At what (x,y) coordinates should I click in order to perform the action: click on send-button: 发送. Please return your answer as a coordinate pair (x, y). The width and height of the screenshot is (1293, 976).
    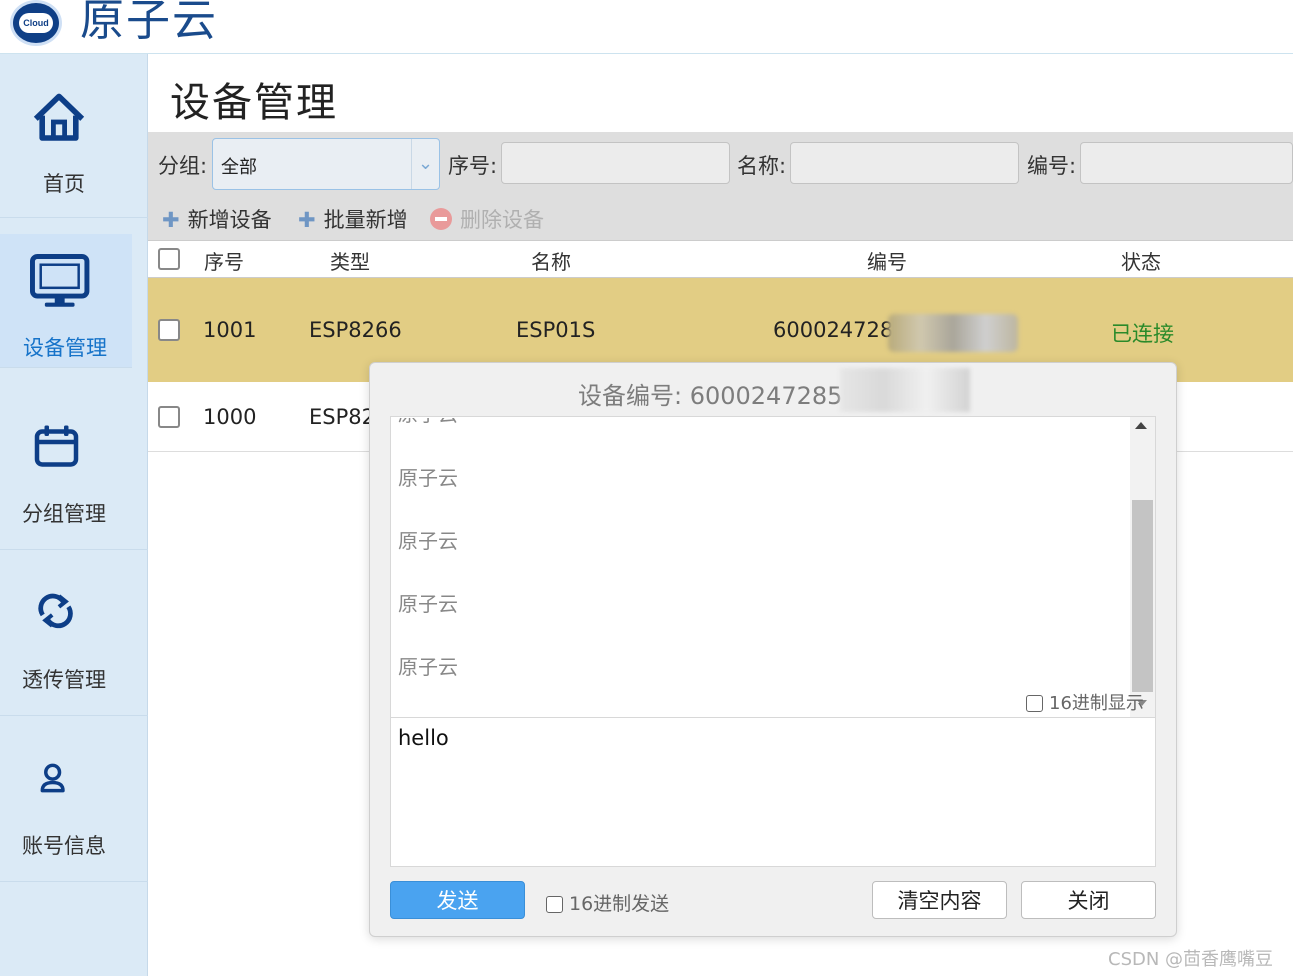
    Looking at the image, I should click on (457, 900).